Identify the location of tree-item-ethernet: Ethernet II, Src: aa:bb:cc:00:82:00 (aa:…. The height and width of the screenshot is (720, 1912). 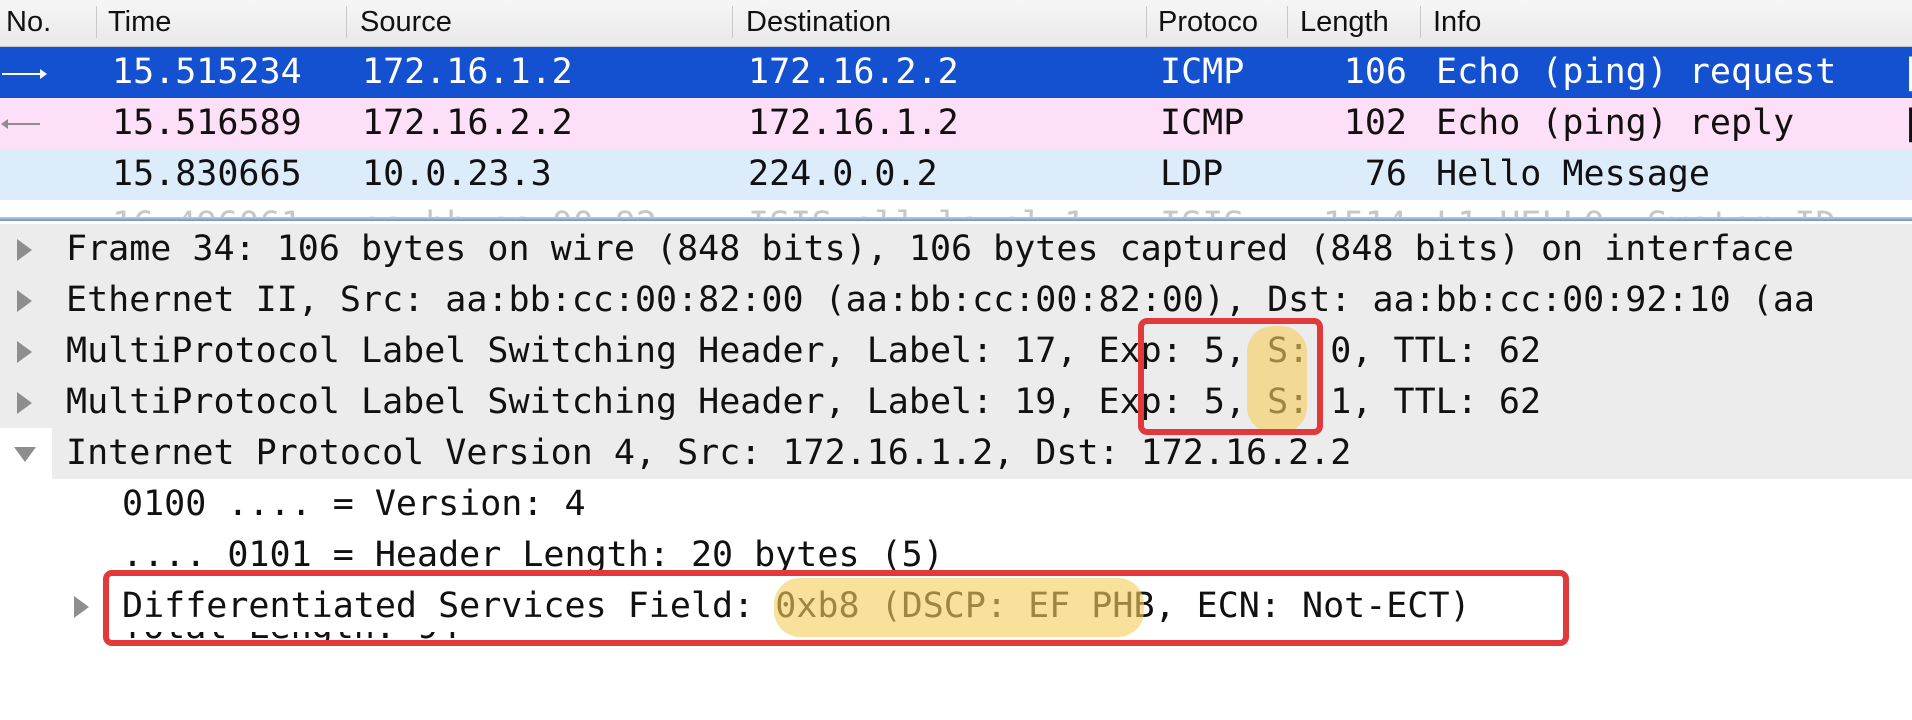
(956, 300).